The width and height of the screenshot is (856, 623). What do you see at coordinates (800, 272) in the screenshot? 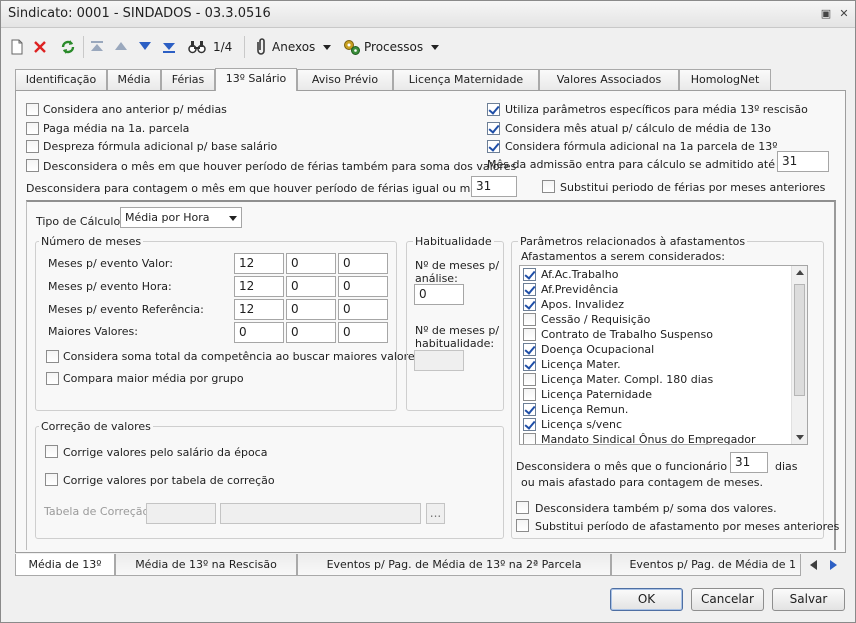
I see `scroll-up-icon` at bounding box center [800, 272].